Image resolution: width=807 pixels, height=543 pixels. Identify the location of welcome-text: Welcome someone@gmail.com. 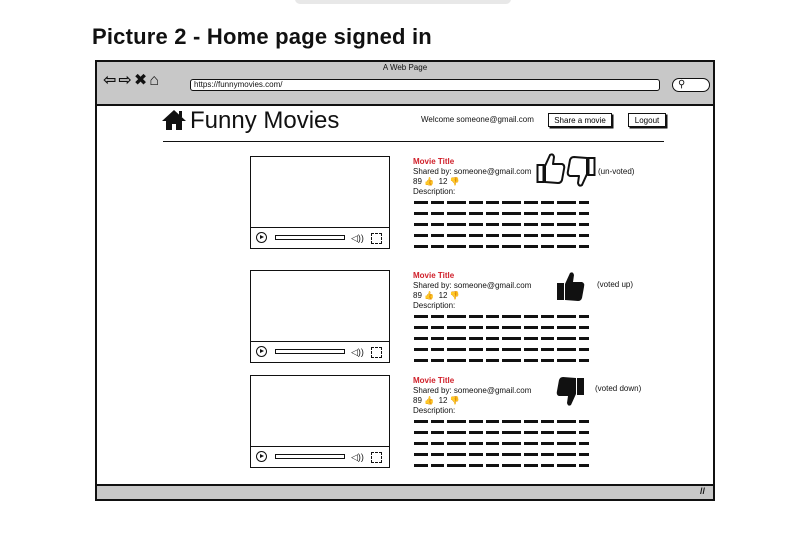
(477, 119).